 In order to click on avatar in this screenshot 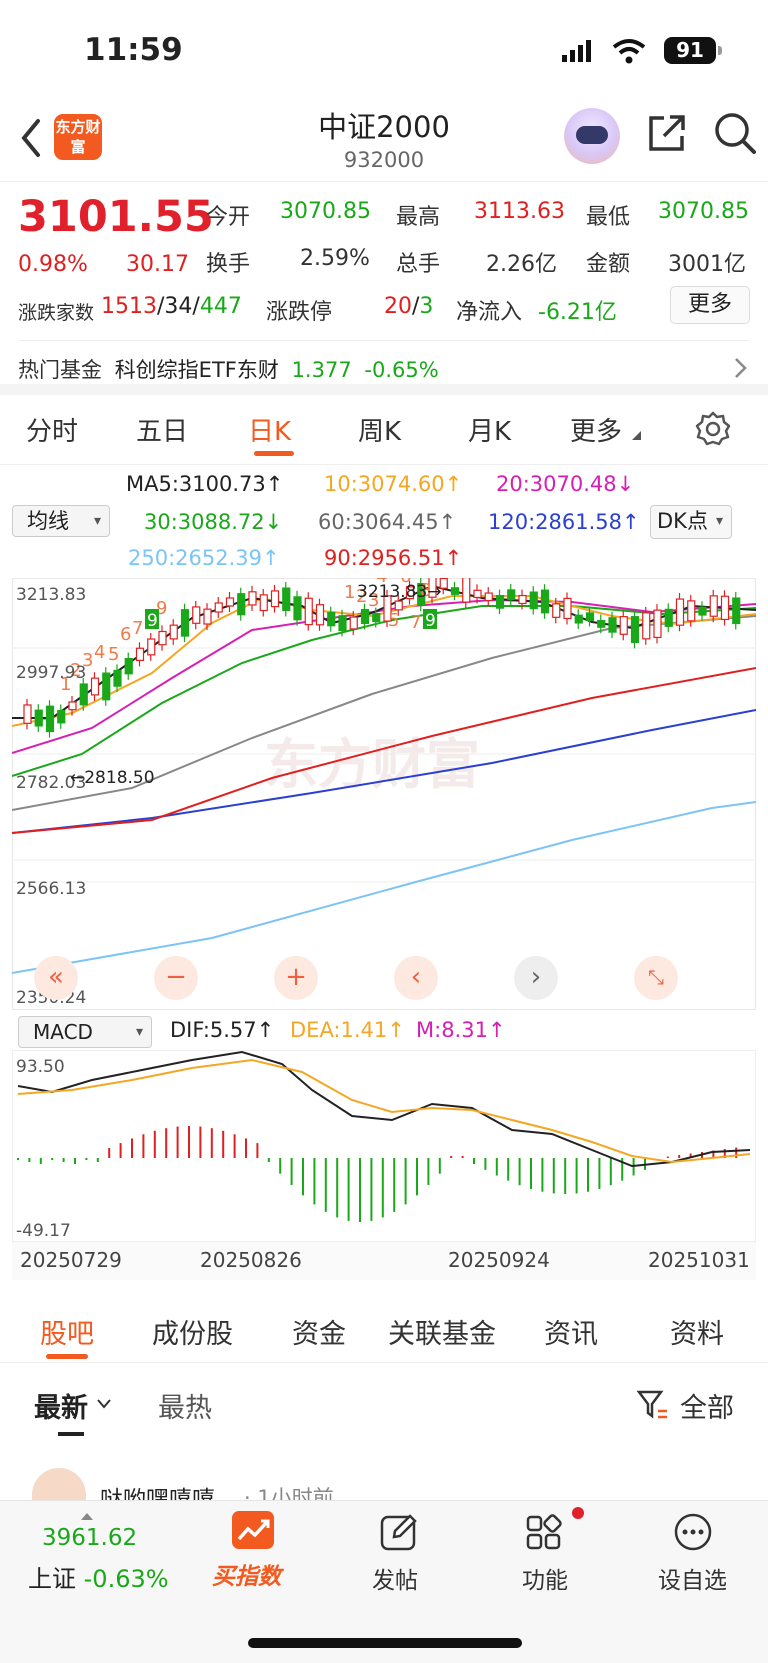, I will do `click(59, 1484)`.